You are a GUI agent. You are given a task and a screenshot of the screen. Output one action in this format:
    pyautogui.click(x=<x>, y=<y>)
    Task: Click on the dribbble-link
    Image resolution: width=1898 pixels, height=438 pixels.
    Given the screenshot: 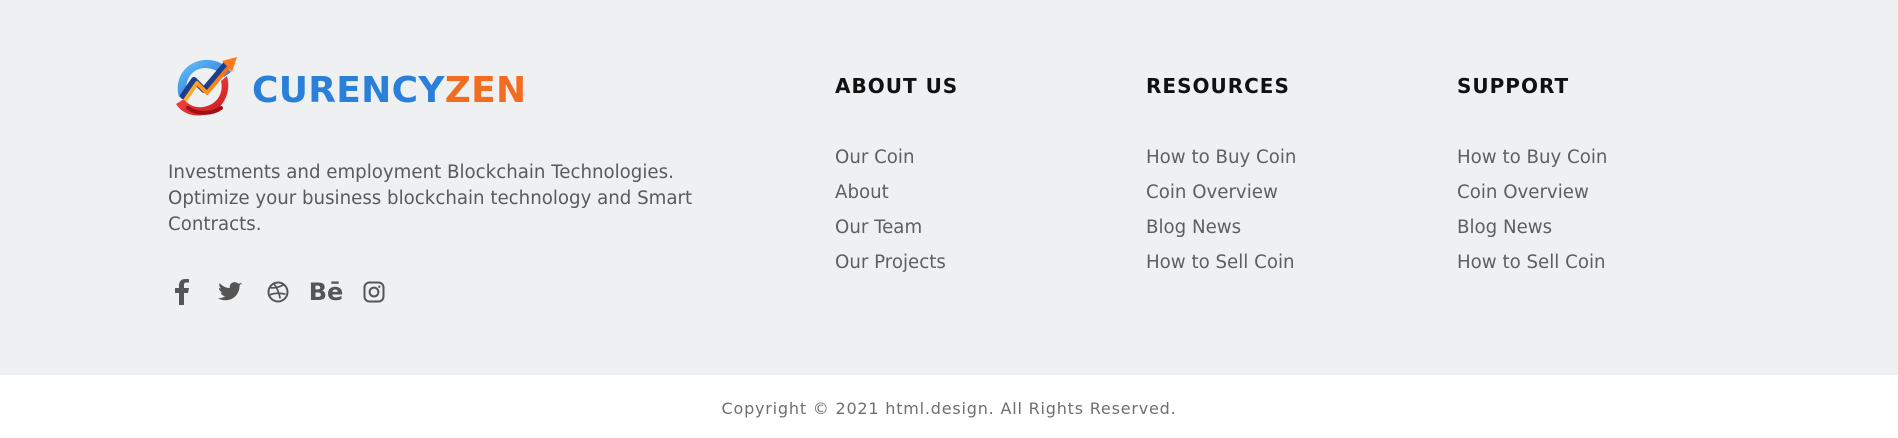 What is the action you would take?
    pyautogui.click(x=278, y=292)
    